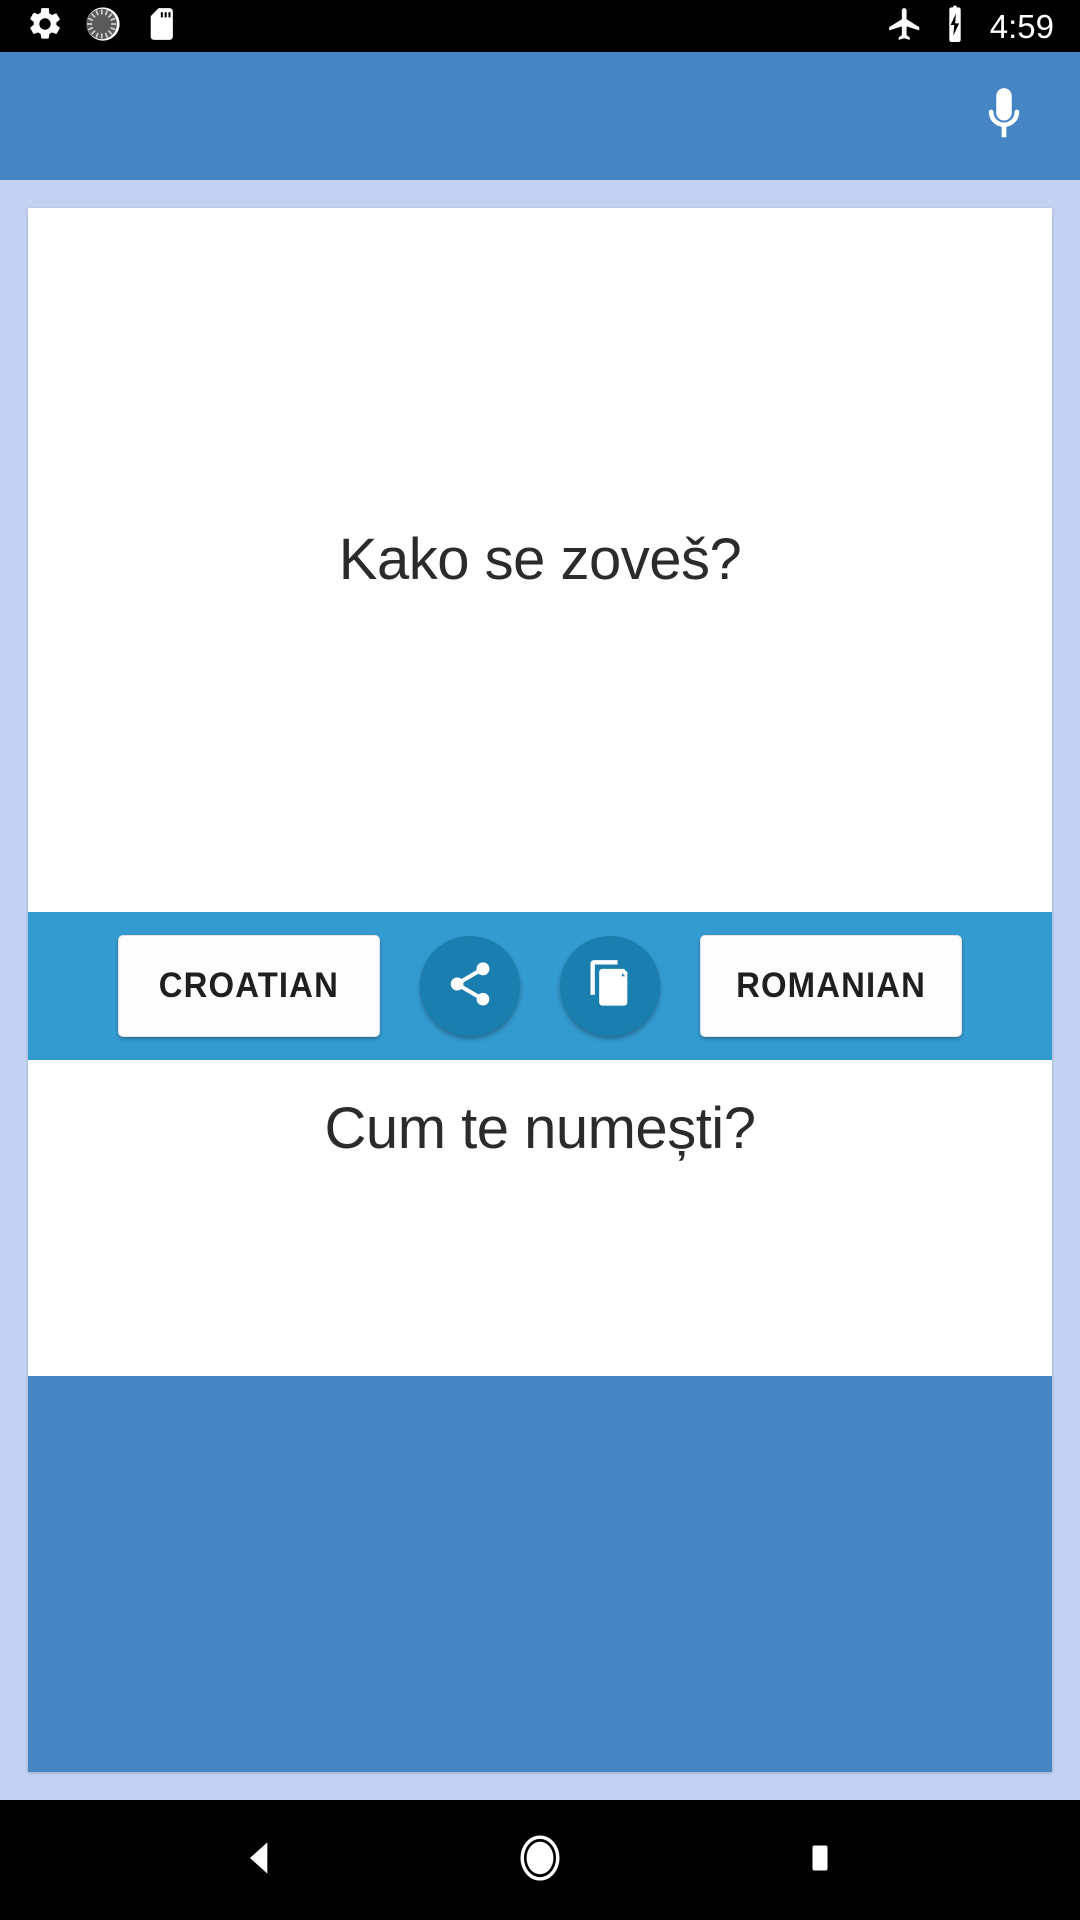  What do you see at coordinates (540, 116) in the screenshot?
I see `app-bar` at bounding box center [540, 116].